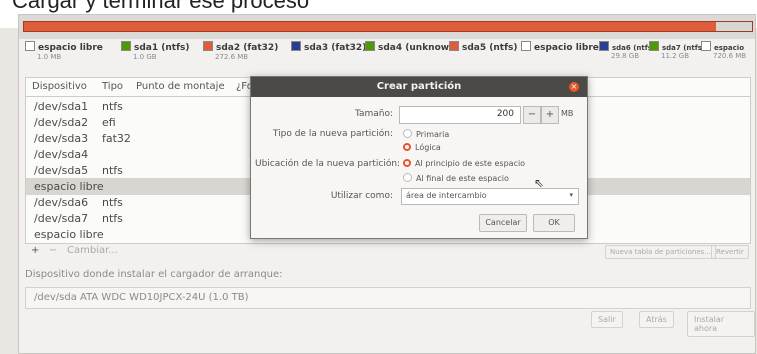 The image size is (757, 354). What do you see at coordinates (240, 51) in the screenshot?
I see `legend-item: sda2 (fat32) 272.6 MB` at bounding box center [240, 51].